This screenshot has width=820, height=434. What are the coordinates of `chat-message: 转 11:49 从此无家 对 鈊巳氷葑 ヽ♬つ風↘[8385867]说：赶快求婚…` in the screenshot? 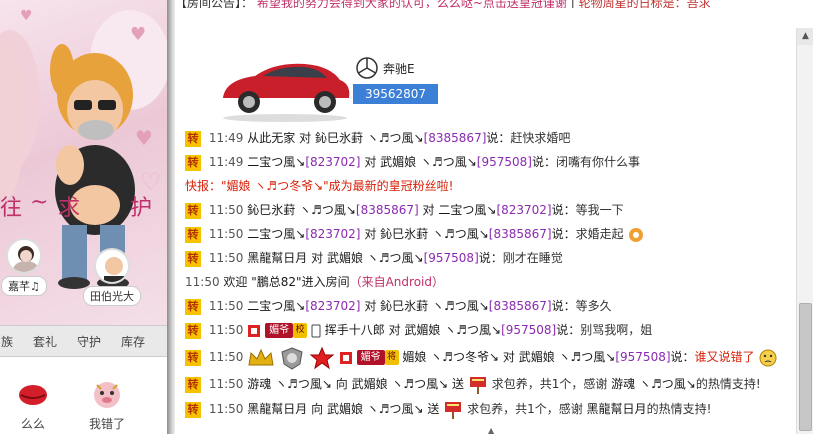 It's located at (377, 138).